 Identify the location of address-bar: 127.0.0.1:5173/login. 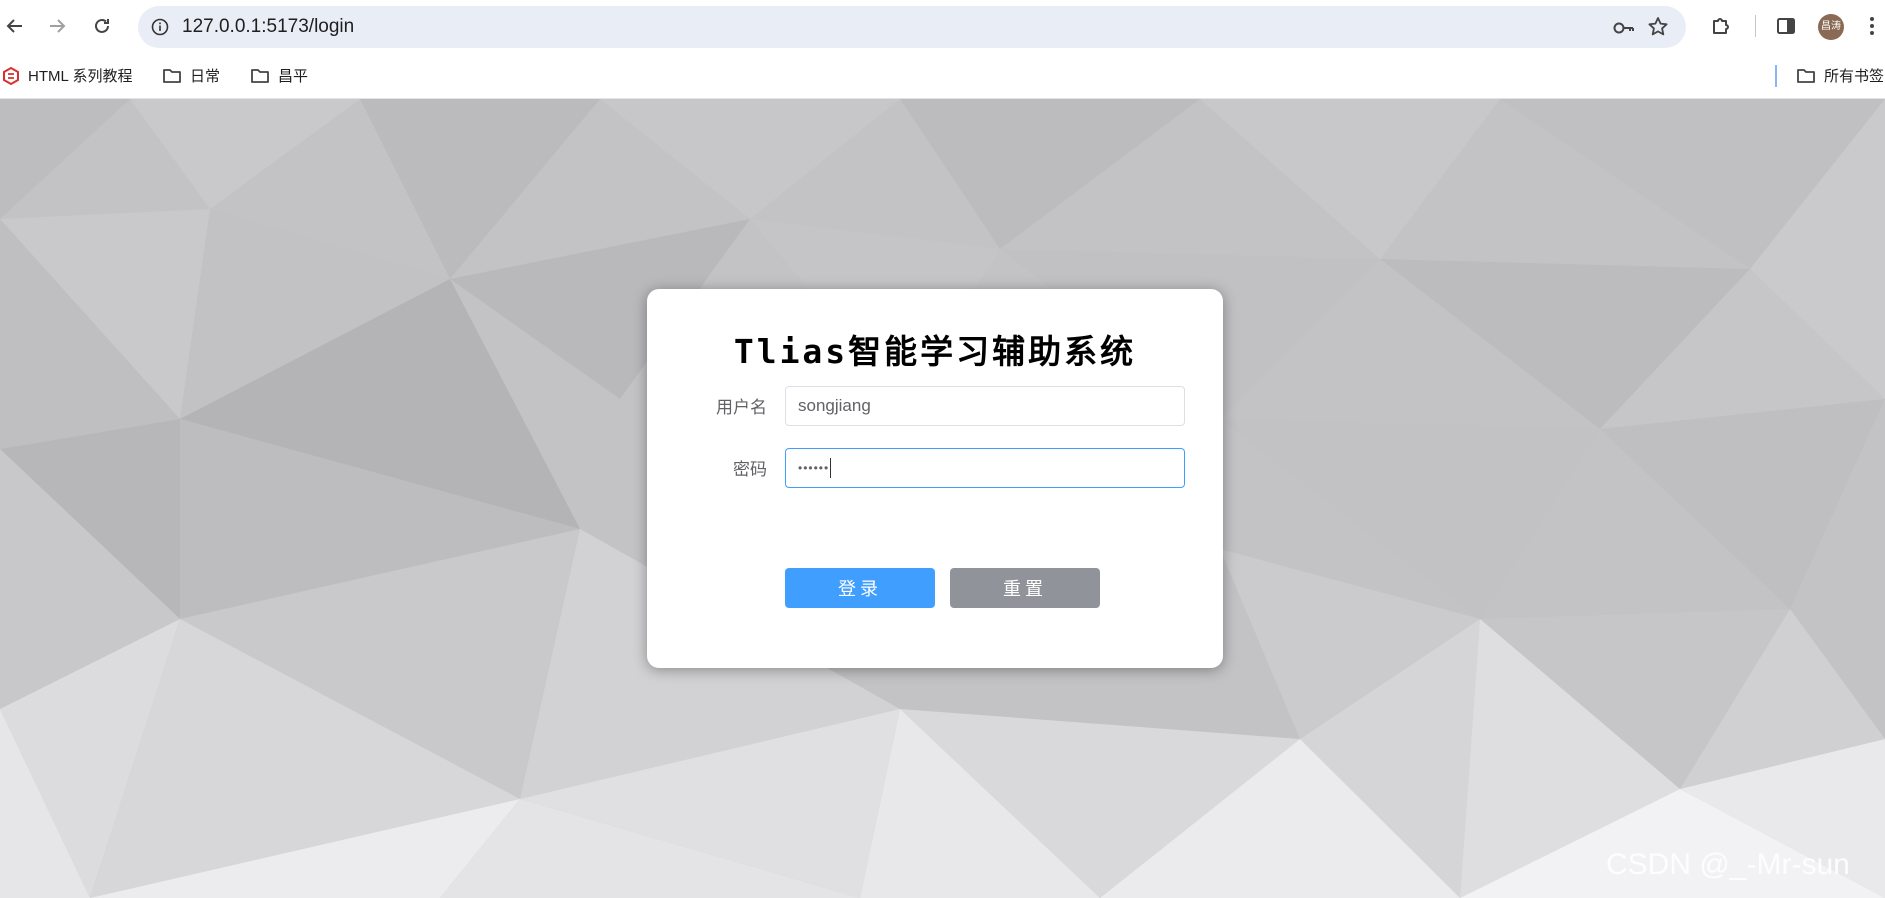
(912, 27).